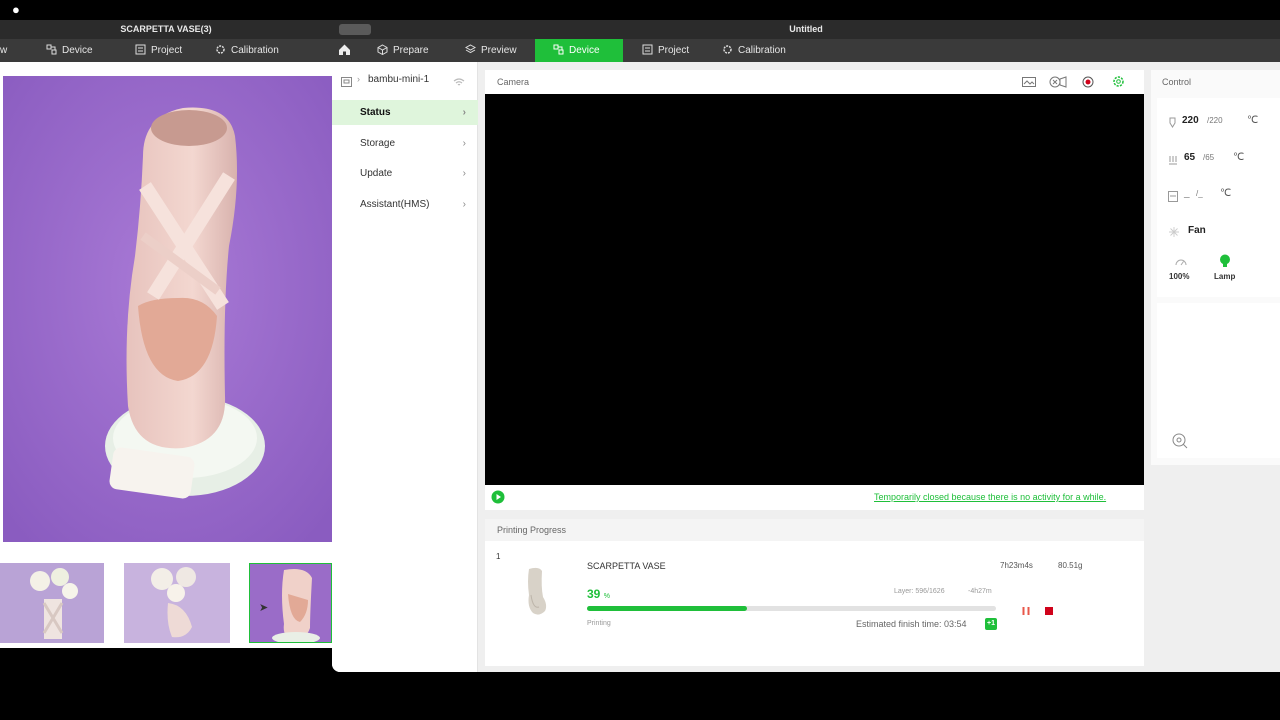  Describe the element at coordinates (1225, 263) in the screenshot. I see `lamp-bulb-icon` at that location.